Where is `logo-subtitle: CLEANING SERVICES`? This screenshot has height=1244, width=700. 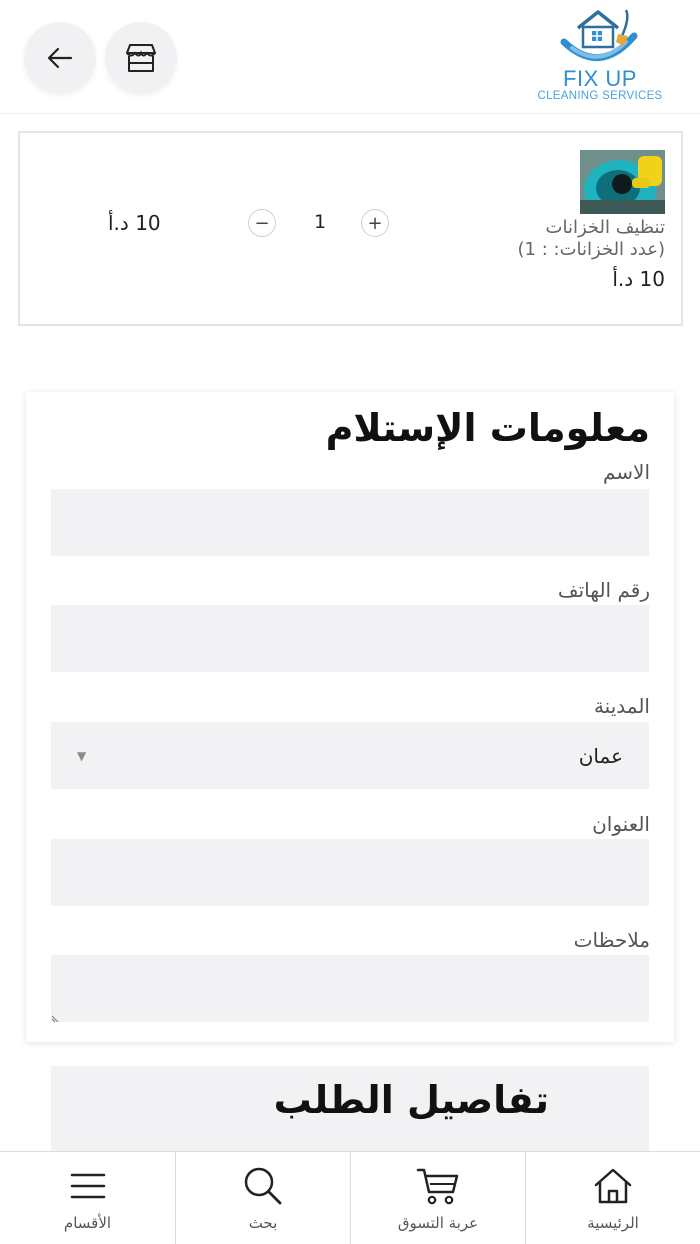
logo-subtitle: CLEANING SERVICES is located at coordinates (600, 96).